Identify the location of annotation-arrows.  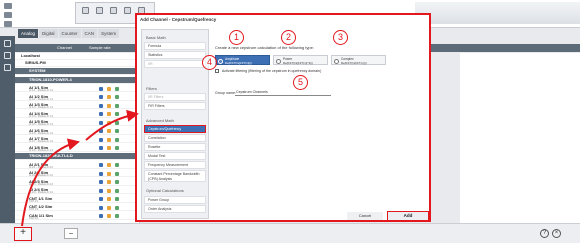
(80, 168).